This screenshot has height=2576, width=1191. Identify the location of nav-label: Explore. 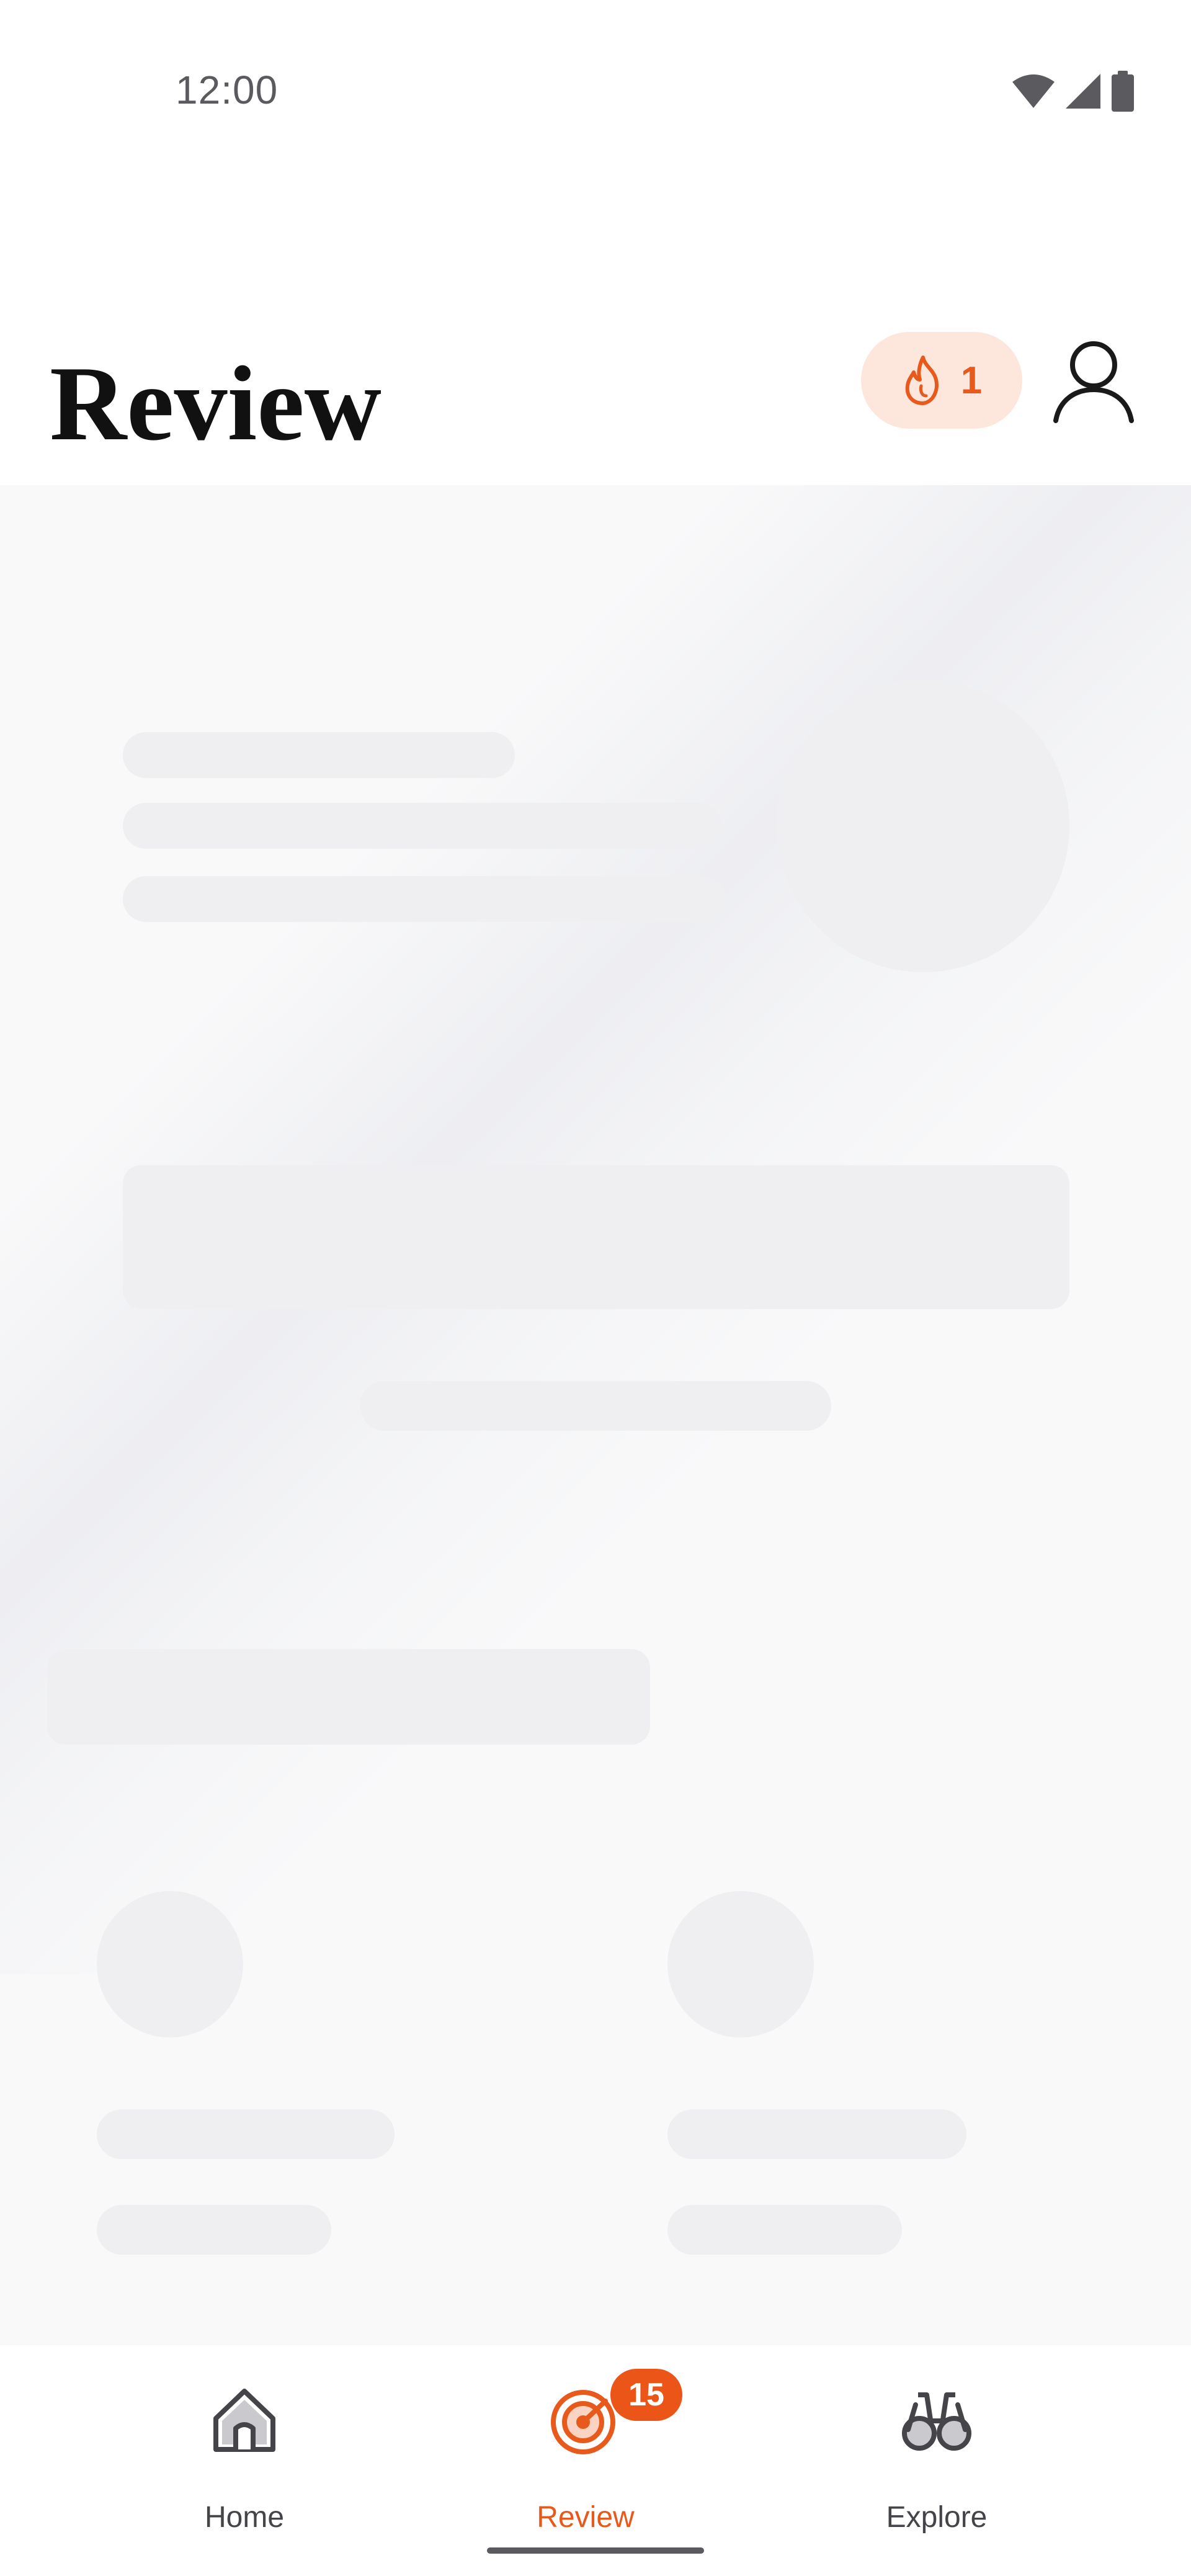
(937, 2517).